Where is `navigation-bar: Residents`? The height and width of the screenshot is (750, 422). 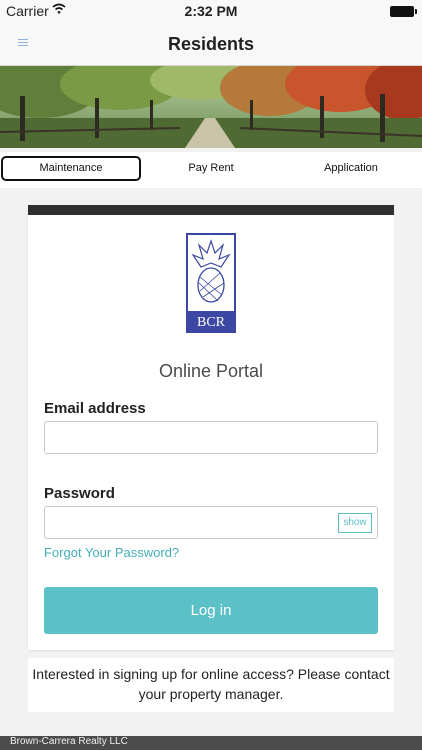
navigation-bar: Residents is located at coordinates (211, 44).